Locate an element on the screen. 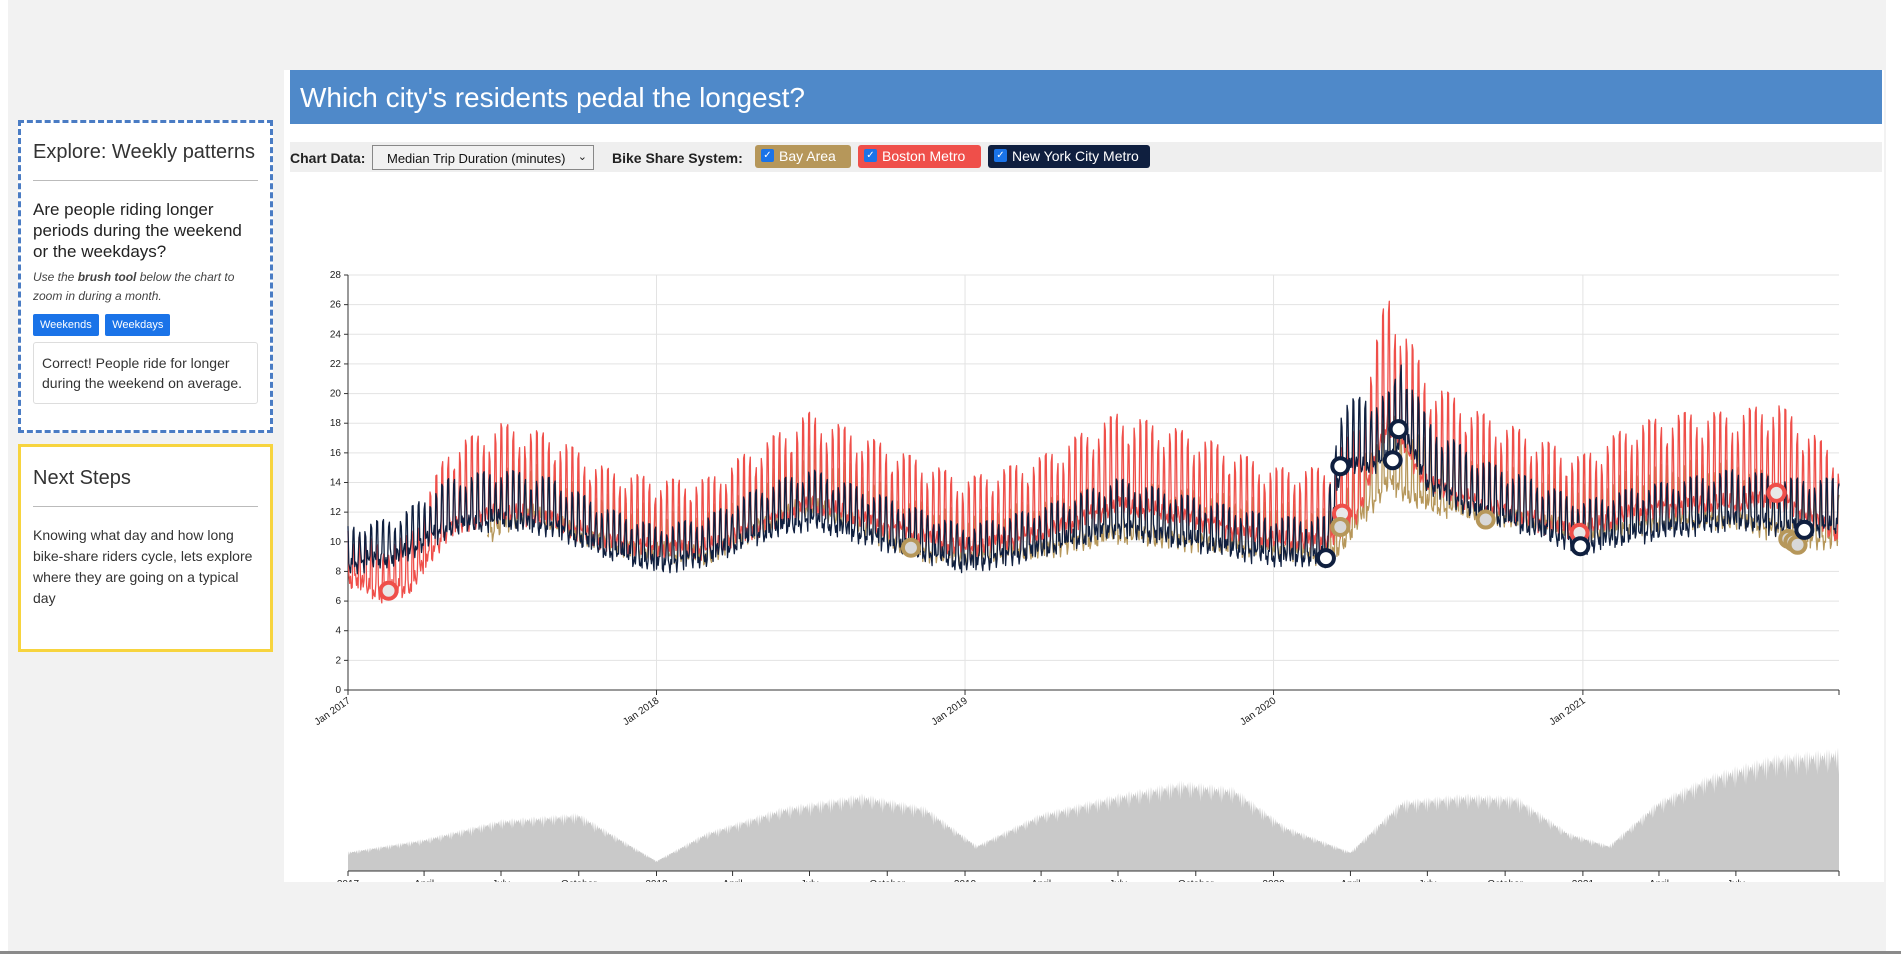 The height and width of the screenshot is (954, 1901). brush-volume-area is located at coordinates (1093, 809).